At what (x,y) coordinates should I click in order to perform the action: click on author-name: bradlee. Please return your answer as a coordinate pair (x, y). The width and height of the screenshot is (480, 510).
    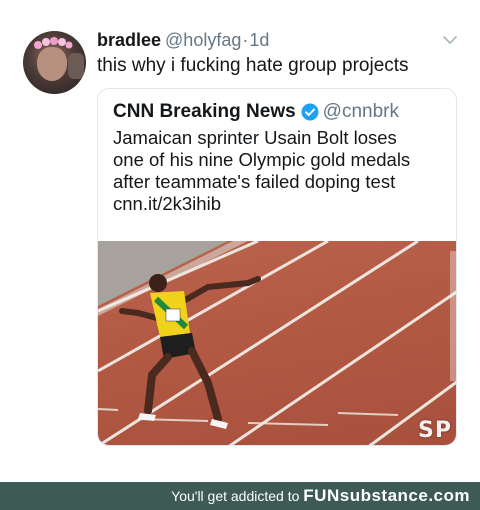
    Looking at the image, I should click on (129, 40).